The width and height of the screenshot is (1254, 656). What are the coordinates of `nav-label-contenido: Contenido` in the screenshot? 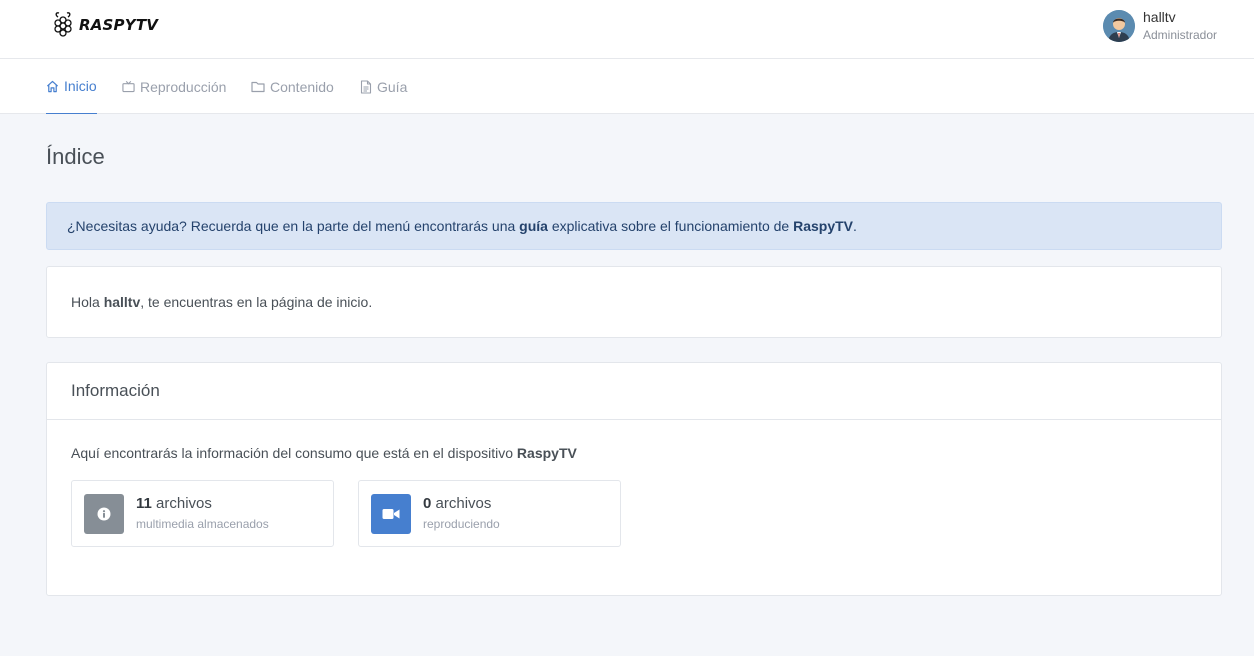 It's located at (302, 86).